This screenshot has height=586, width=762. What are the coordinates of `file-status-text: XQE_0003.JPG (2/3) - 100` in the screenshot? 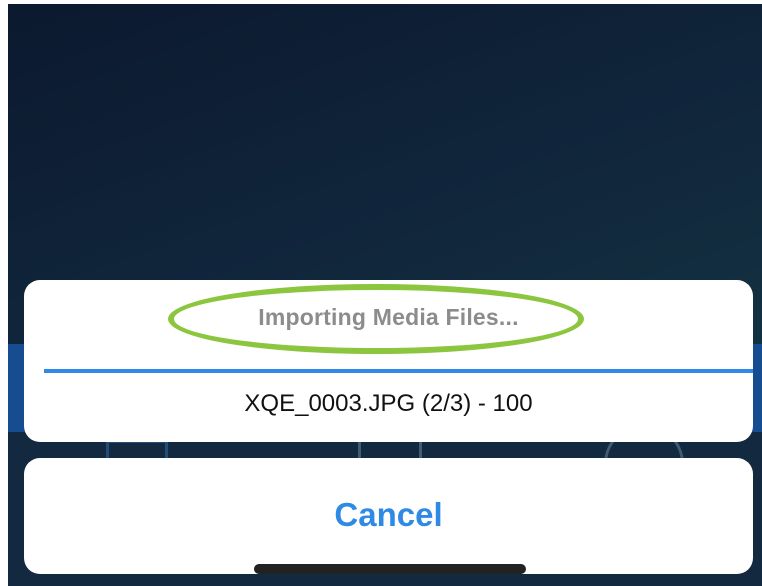 It's located at (388, 403).